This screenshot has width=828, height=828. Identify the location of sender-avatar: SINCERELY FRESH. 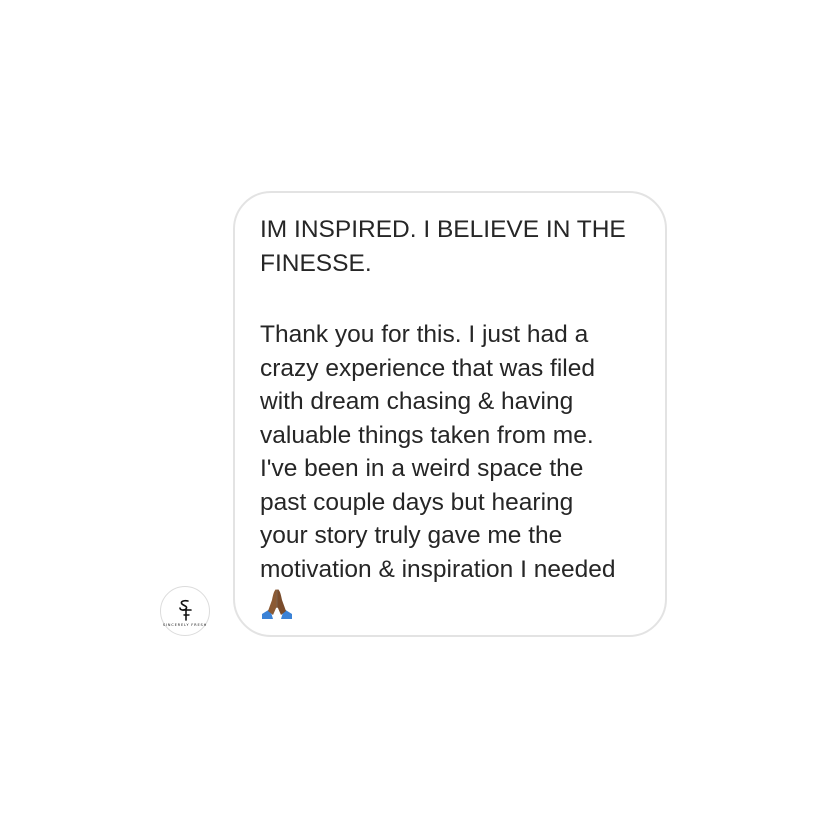
(185, 611).